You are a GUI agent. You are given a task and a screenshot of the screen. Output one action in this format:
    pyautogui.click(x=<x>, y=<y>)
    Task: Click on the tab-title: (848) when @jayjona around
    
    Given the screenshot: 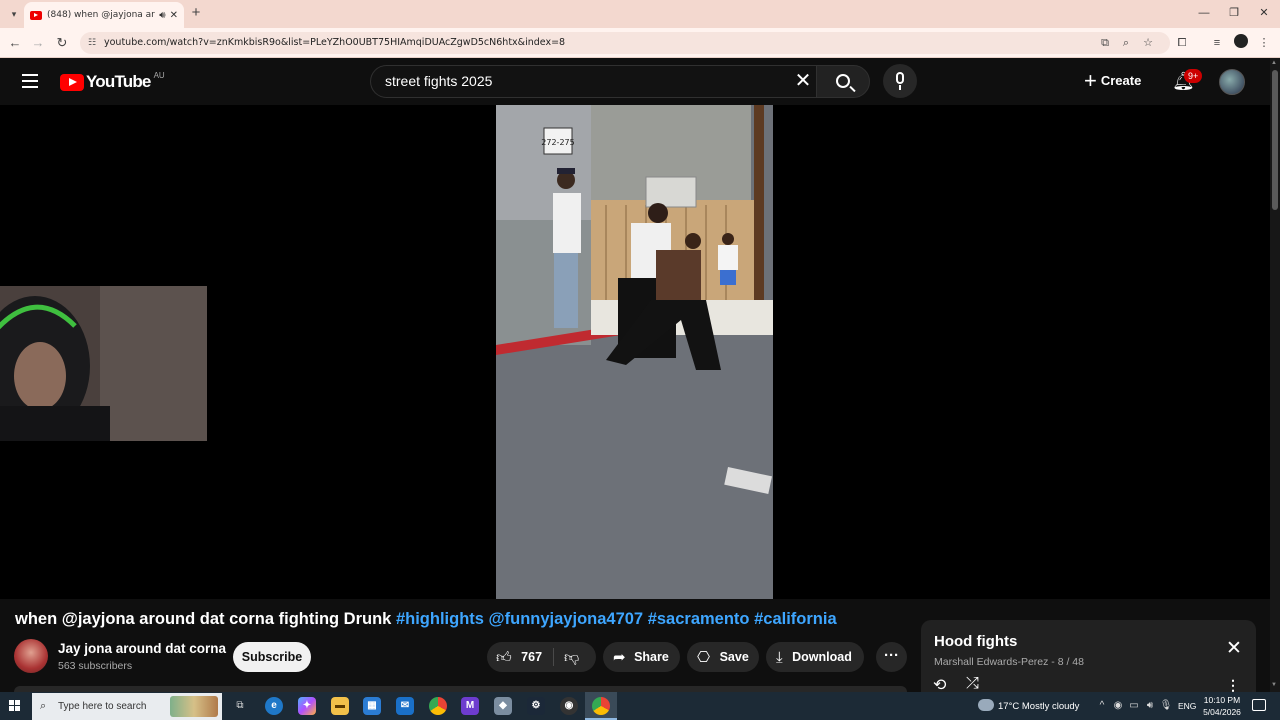 What is the action you would take?
    pyautogui.click(x=101, y=15)
    